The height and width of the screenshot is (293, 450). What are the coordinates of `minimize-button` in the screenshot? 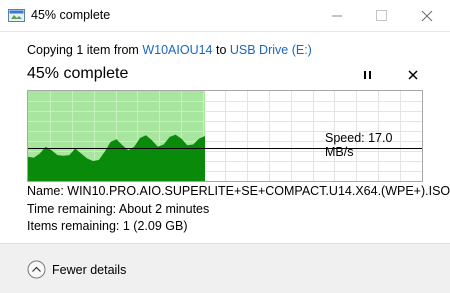 It's located at (336, 15).